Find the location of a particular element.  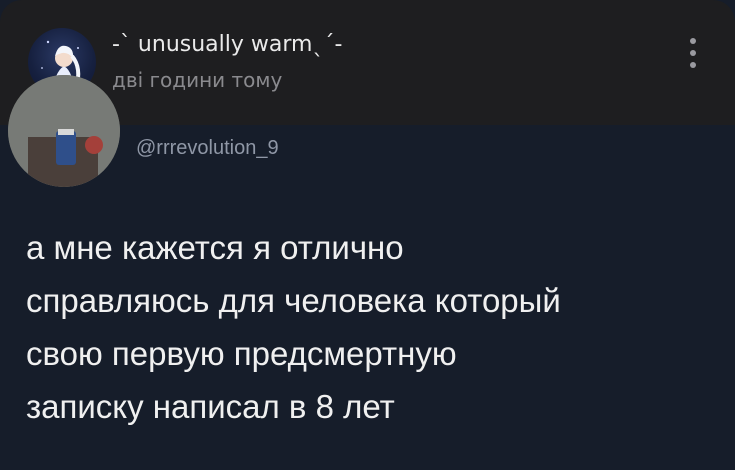

tweet-author-avatar is located at coordinates (64, 131).